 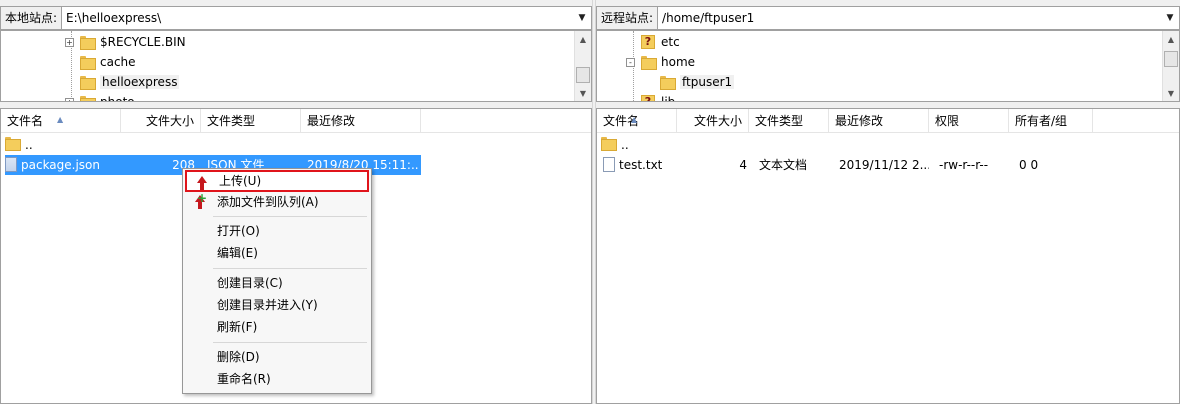 I want to click on tree-item-label: photo, so click(x=117, y=98).